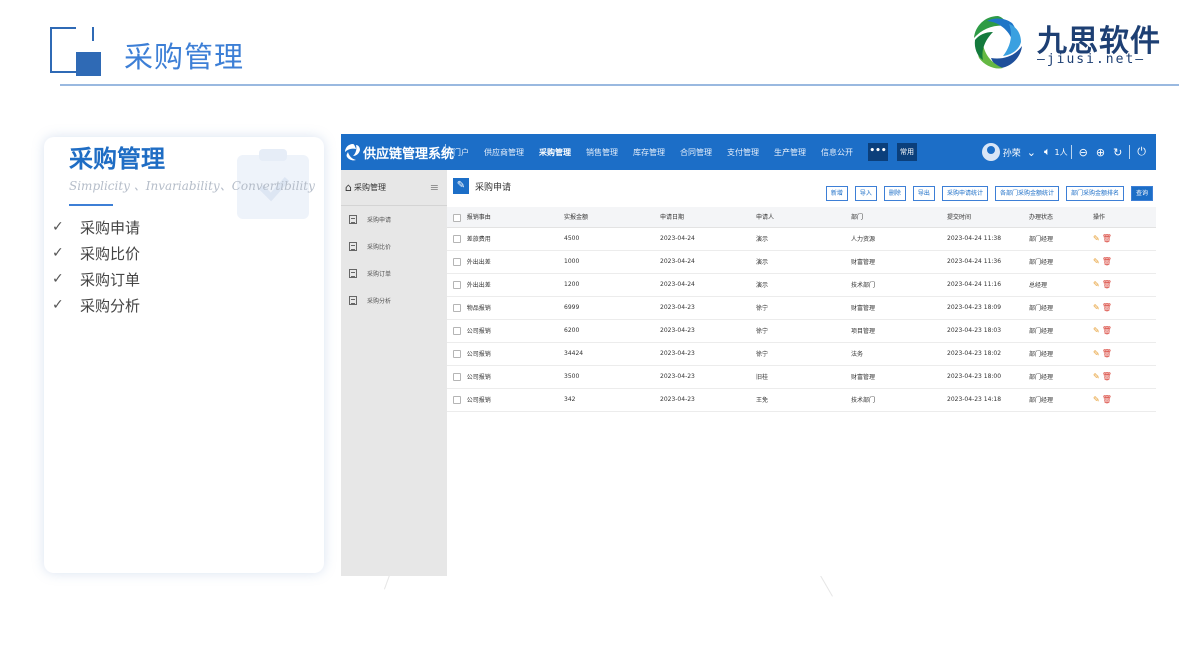  What do you see at coordinates (612, 377) in the screenshot?
I see `table-cell: 3500` at bounding box center [612, 377].